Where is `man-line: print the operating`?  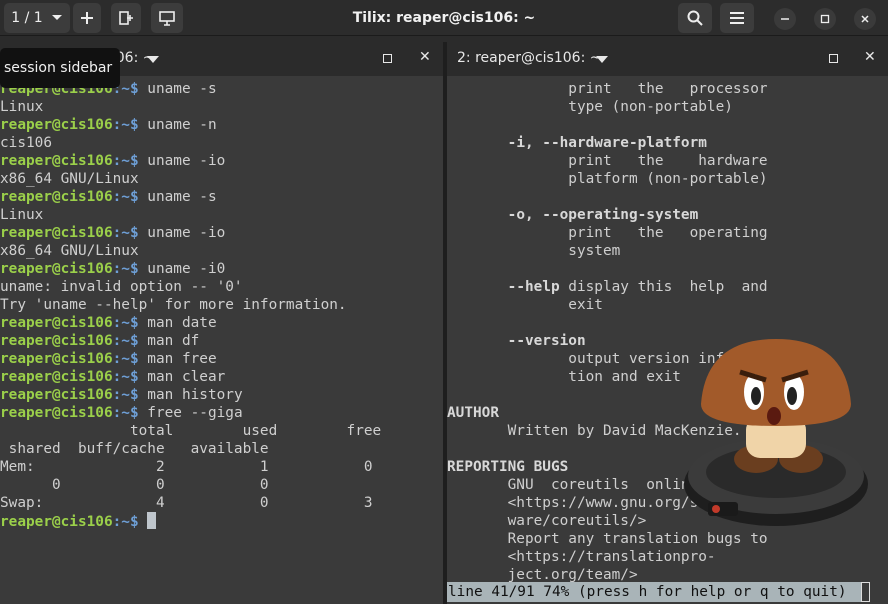 man-line: print the operating is located at coordinates (667, 233).